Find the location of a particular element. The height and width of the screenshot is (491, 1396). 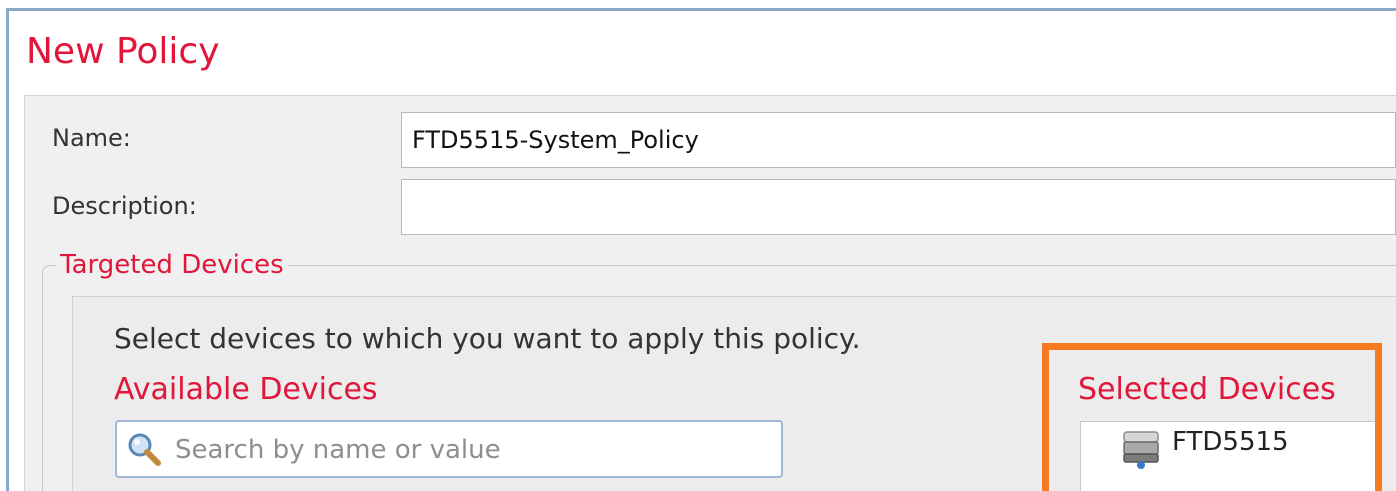

description-field is located at coordinates (898, 207).